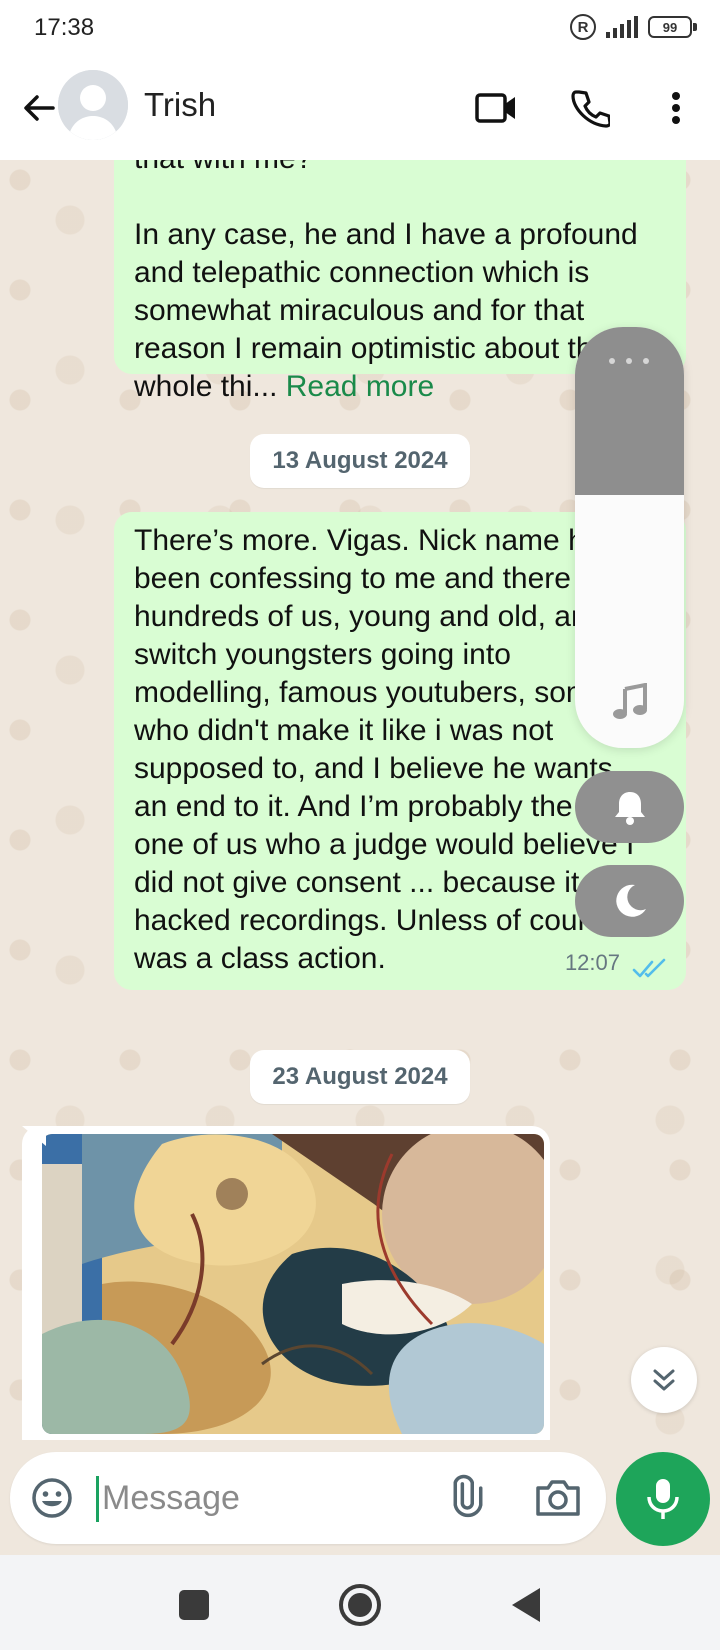 The height and width of the screenshot is (1650, 720). Describe the element at coordinates (629, 537) in the screenshot. I see `volume-panel` at that location.